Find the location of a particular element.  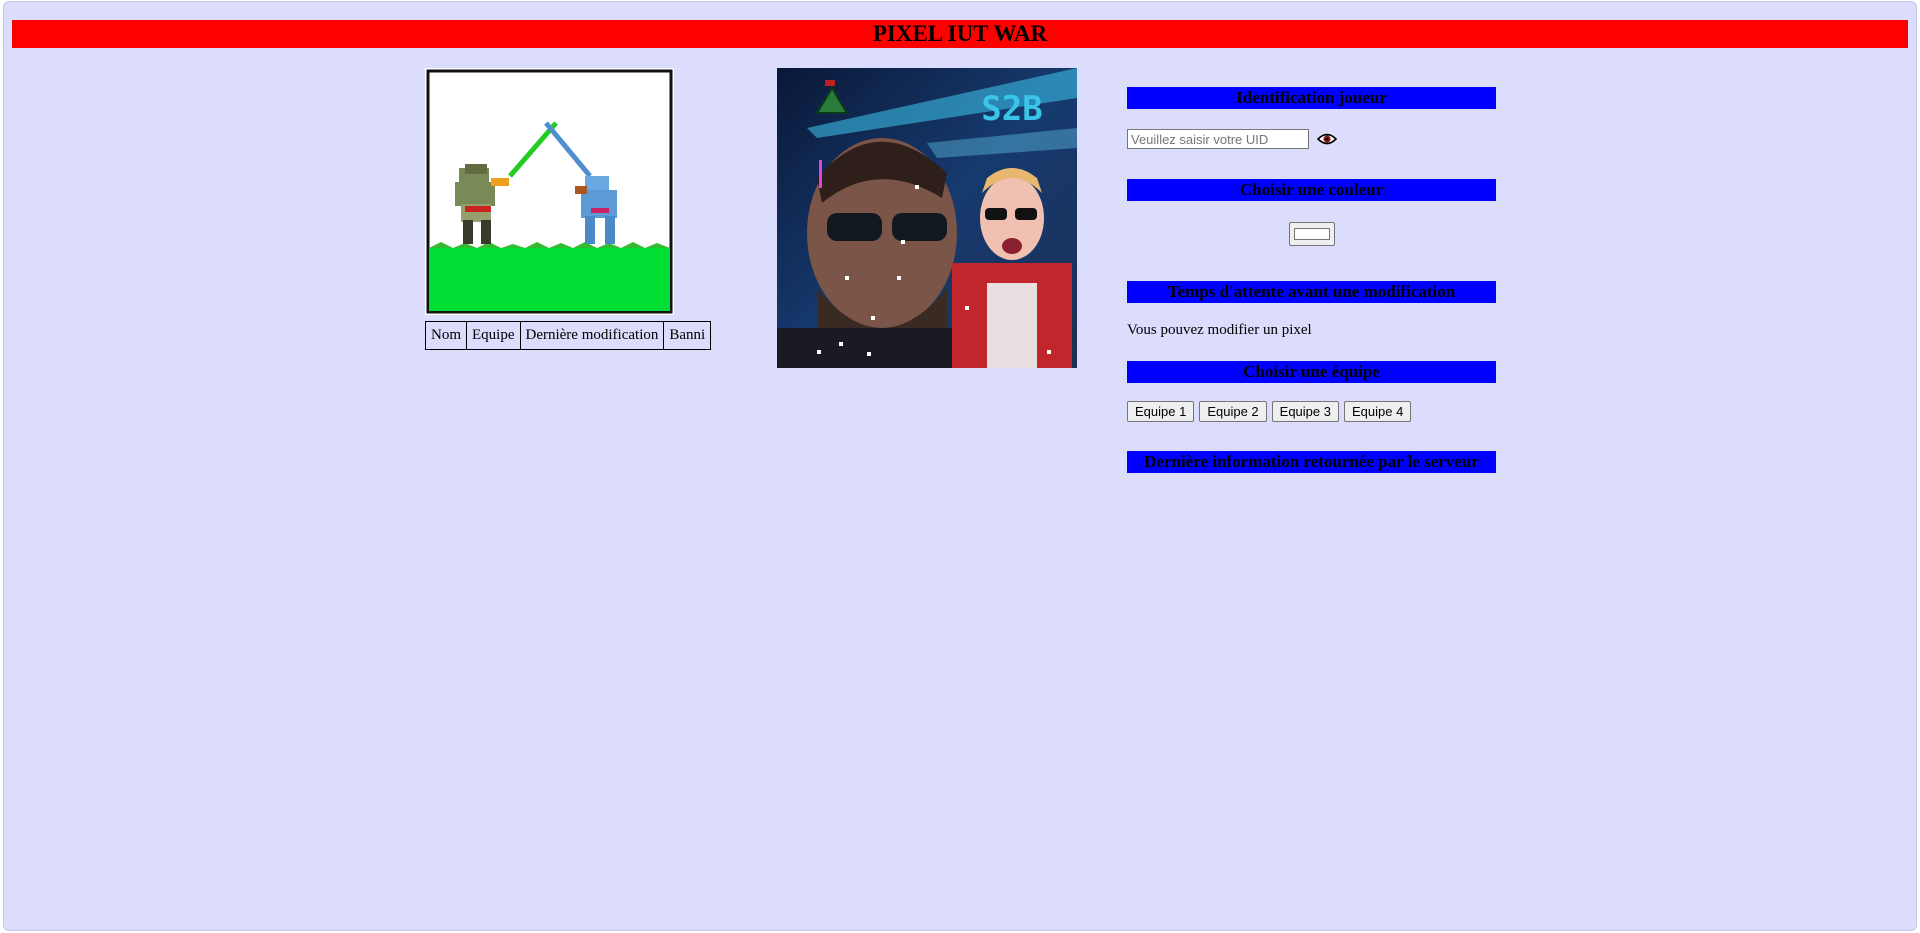

game-logo-image is located at coordinates (549, 191).